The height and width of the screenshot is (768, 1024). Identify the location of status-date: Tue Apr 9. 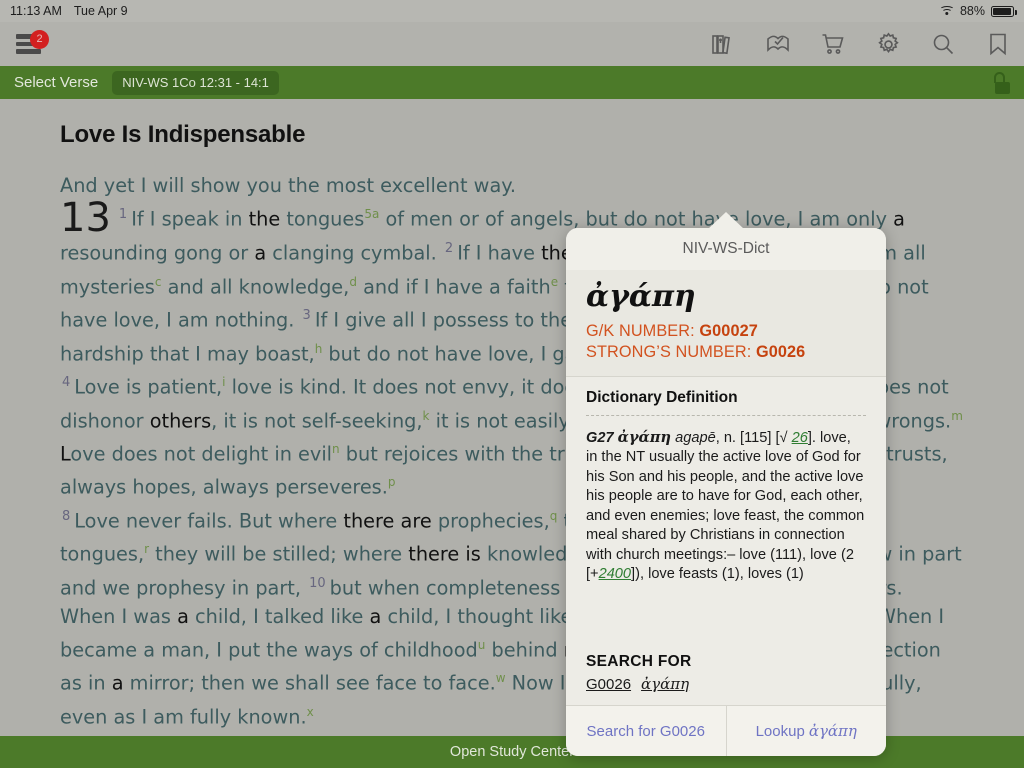
(100, 11).